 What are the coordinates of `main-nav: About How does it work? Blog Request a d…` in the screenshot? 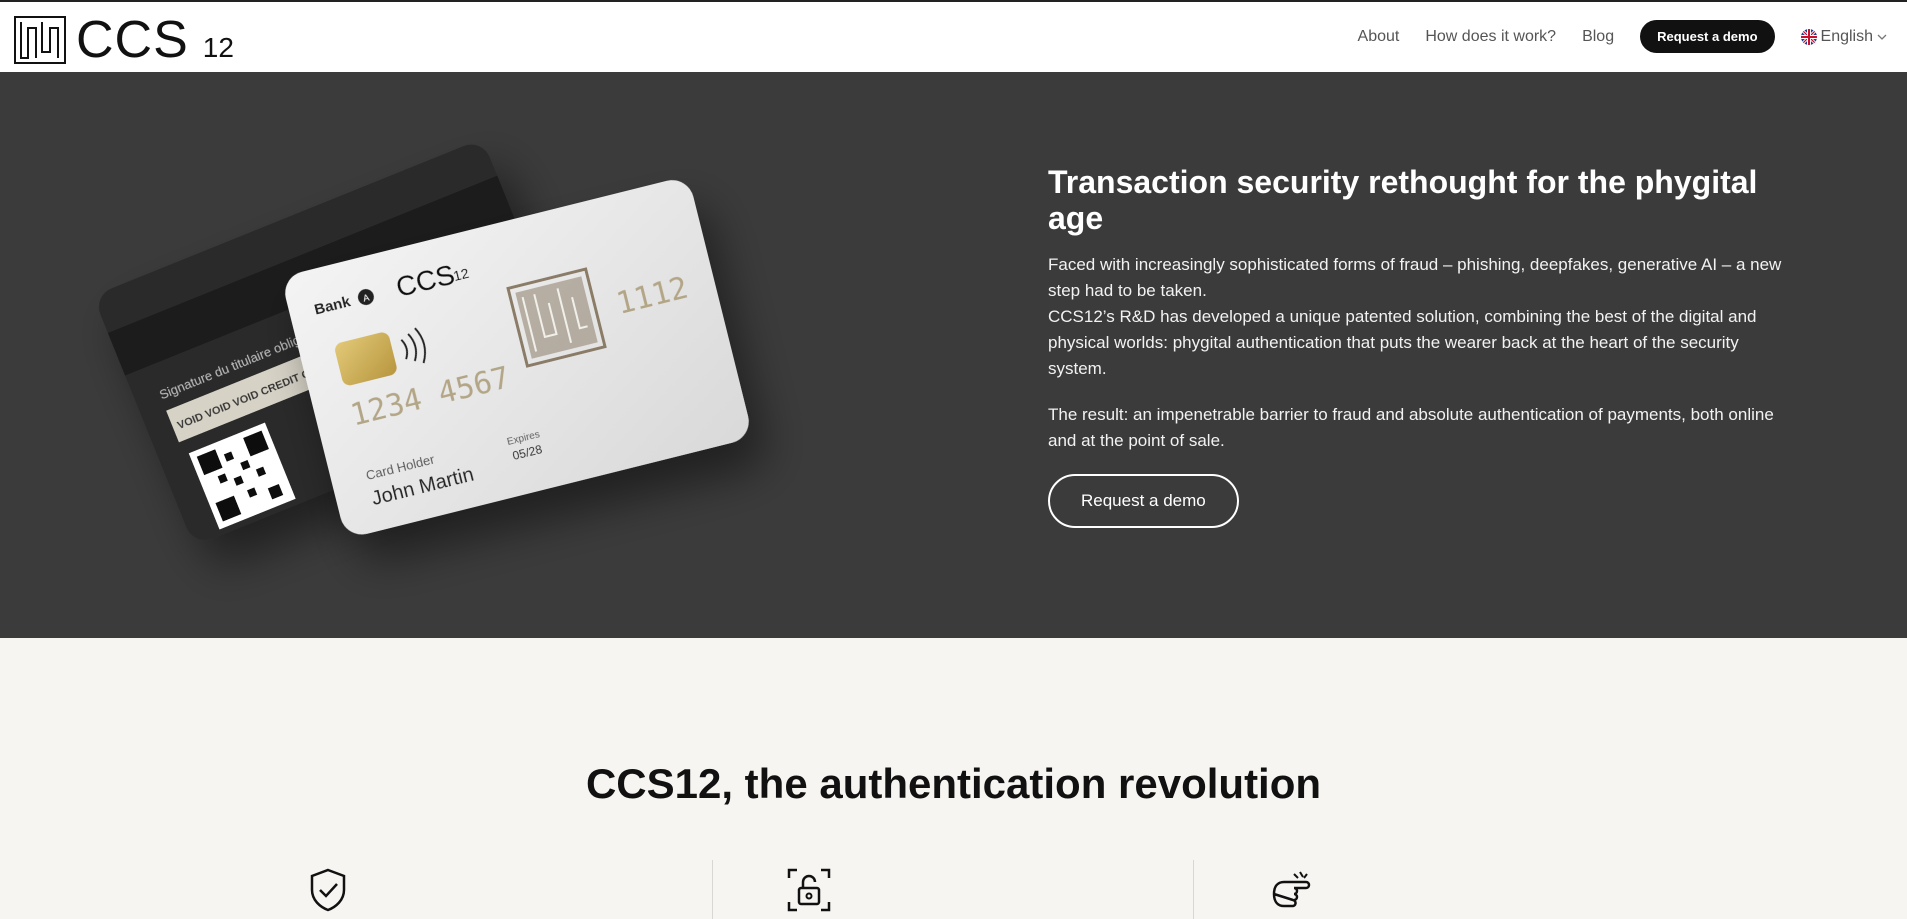 It's located at (1622, 36).